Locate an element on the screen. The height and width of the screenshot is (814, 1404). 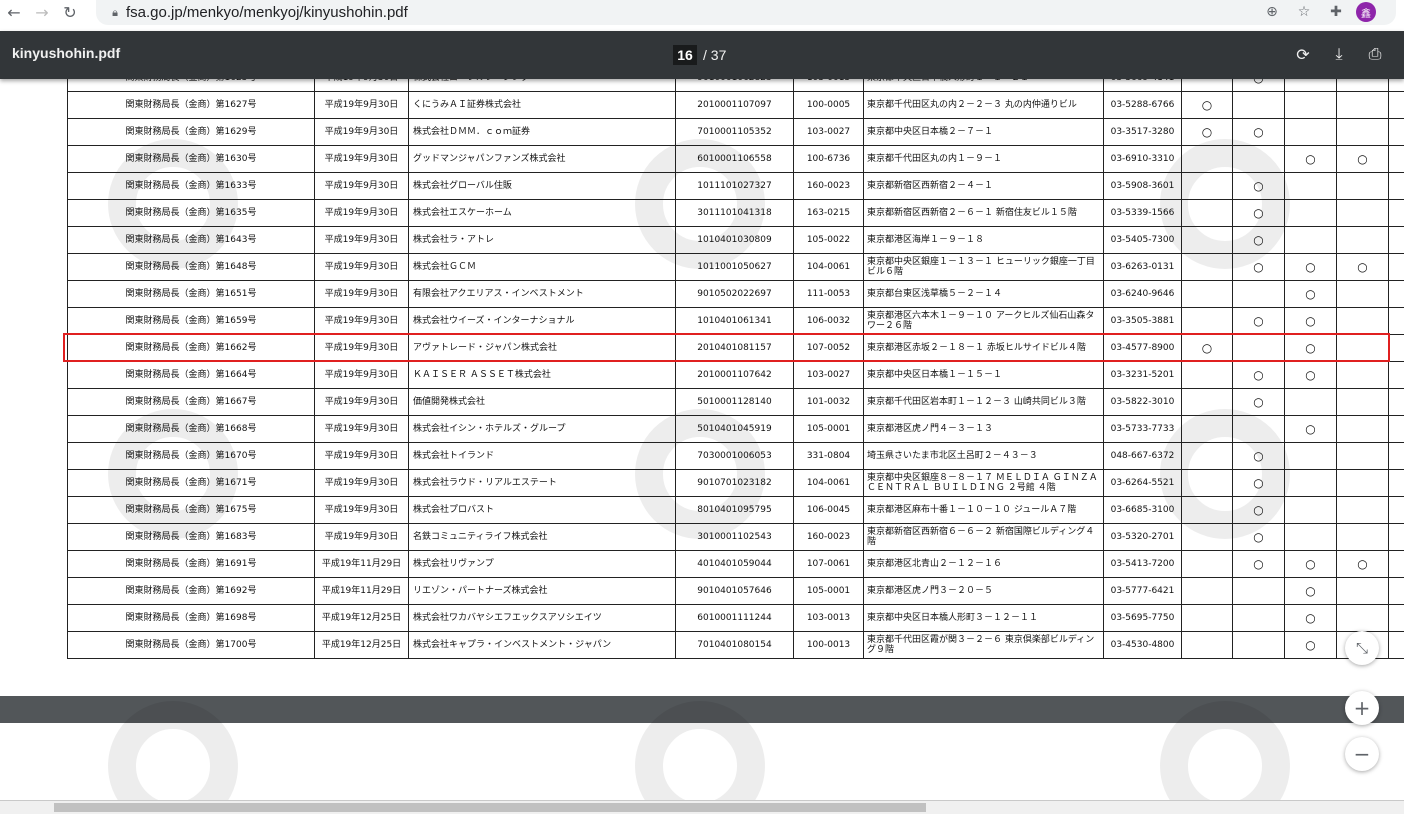
registration-date-cell: 平成19年11月29日 is located at coordinates (361, 591).